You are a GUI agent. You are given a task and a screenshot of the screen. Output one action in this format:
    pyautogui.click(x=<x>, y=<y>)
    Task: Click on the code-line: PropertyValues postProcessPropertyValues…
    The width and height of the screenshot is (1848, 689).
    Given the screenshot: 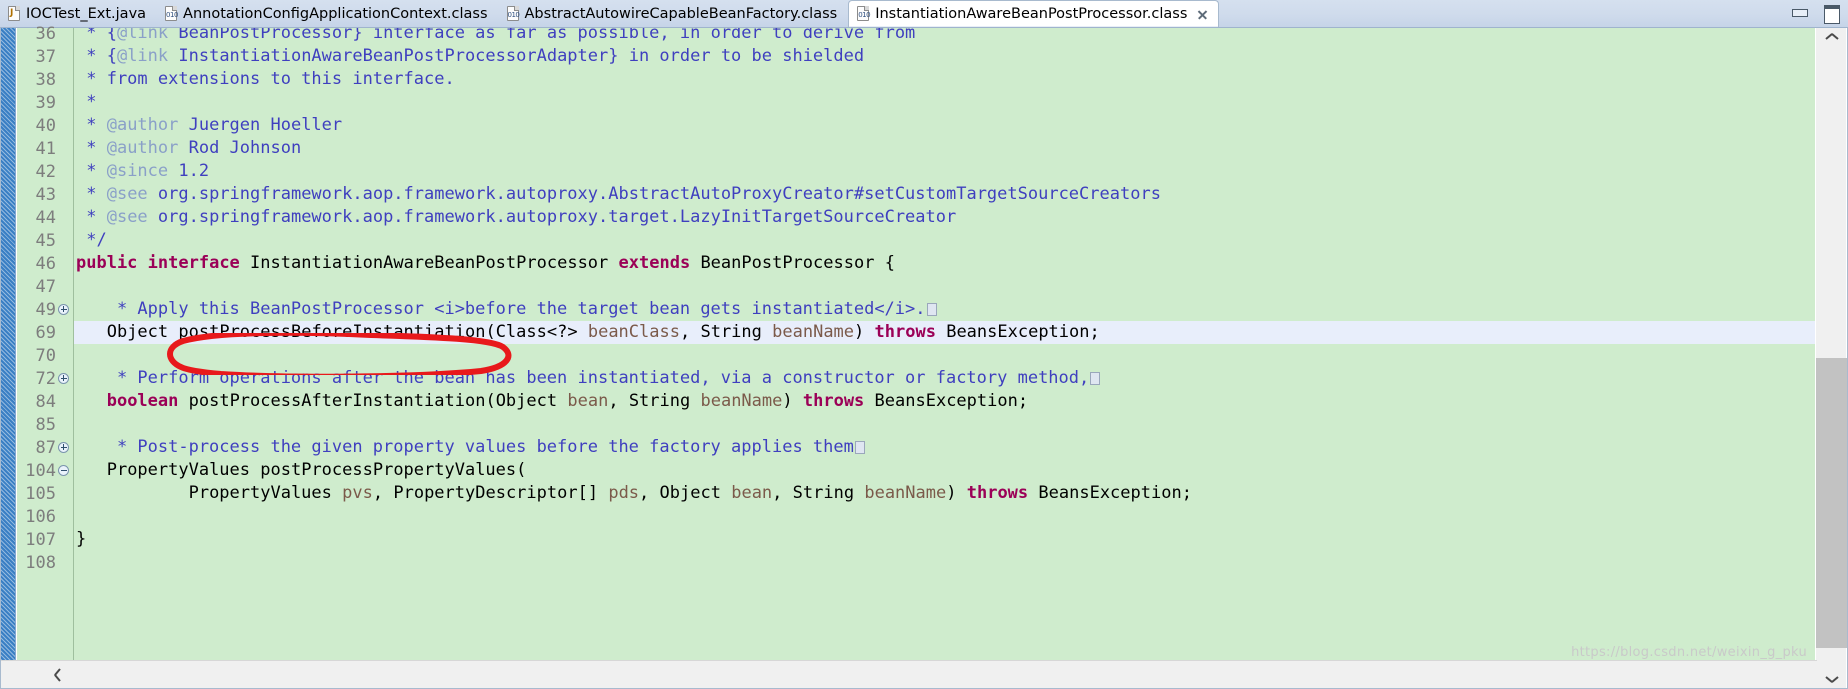 What is the action you would take?
    pyautogui.click(x=944, y=470)
    